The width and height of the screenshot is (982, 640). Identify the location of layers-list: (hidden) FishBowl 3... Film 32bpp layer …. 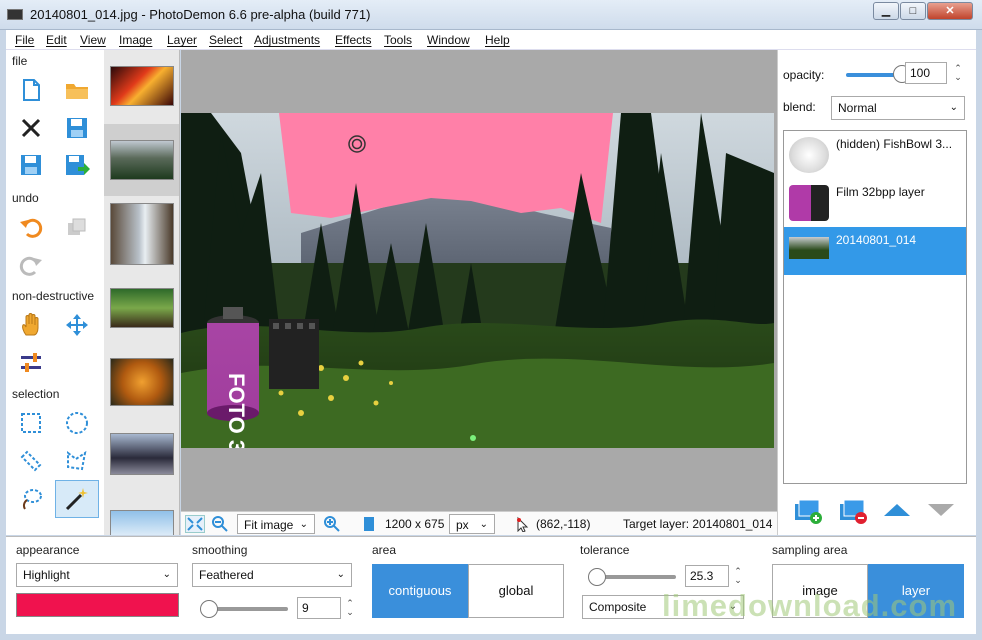
(875, 307).